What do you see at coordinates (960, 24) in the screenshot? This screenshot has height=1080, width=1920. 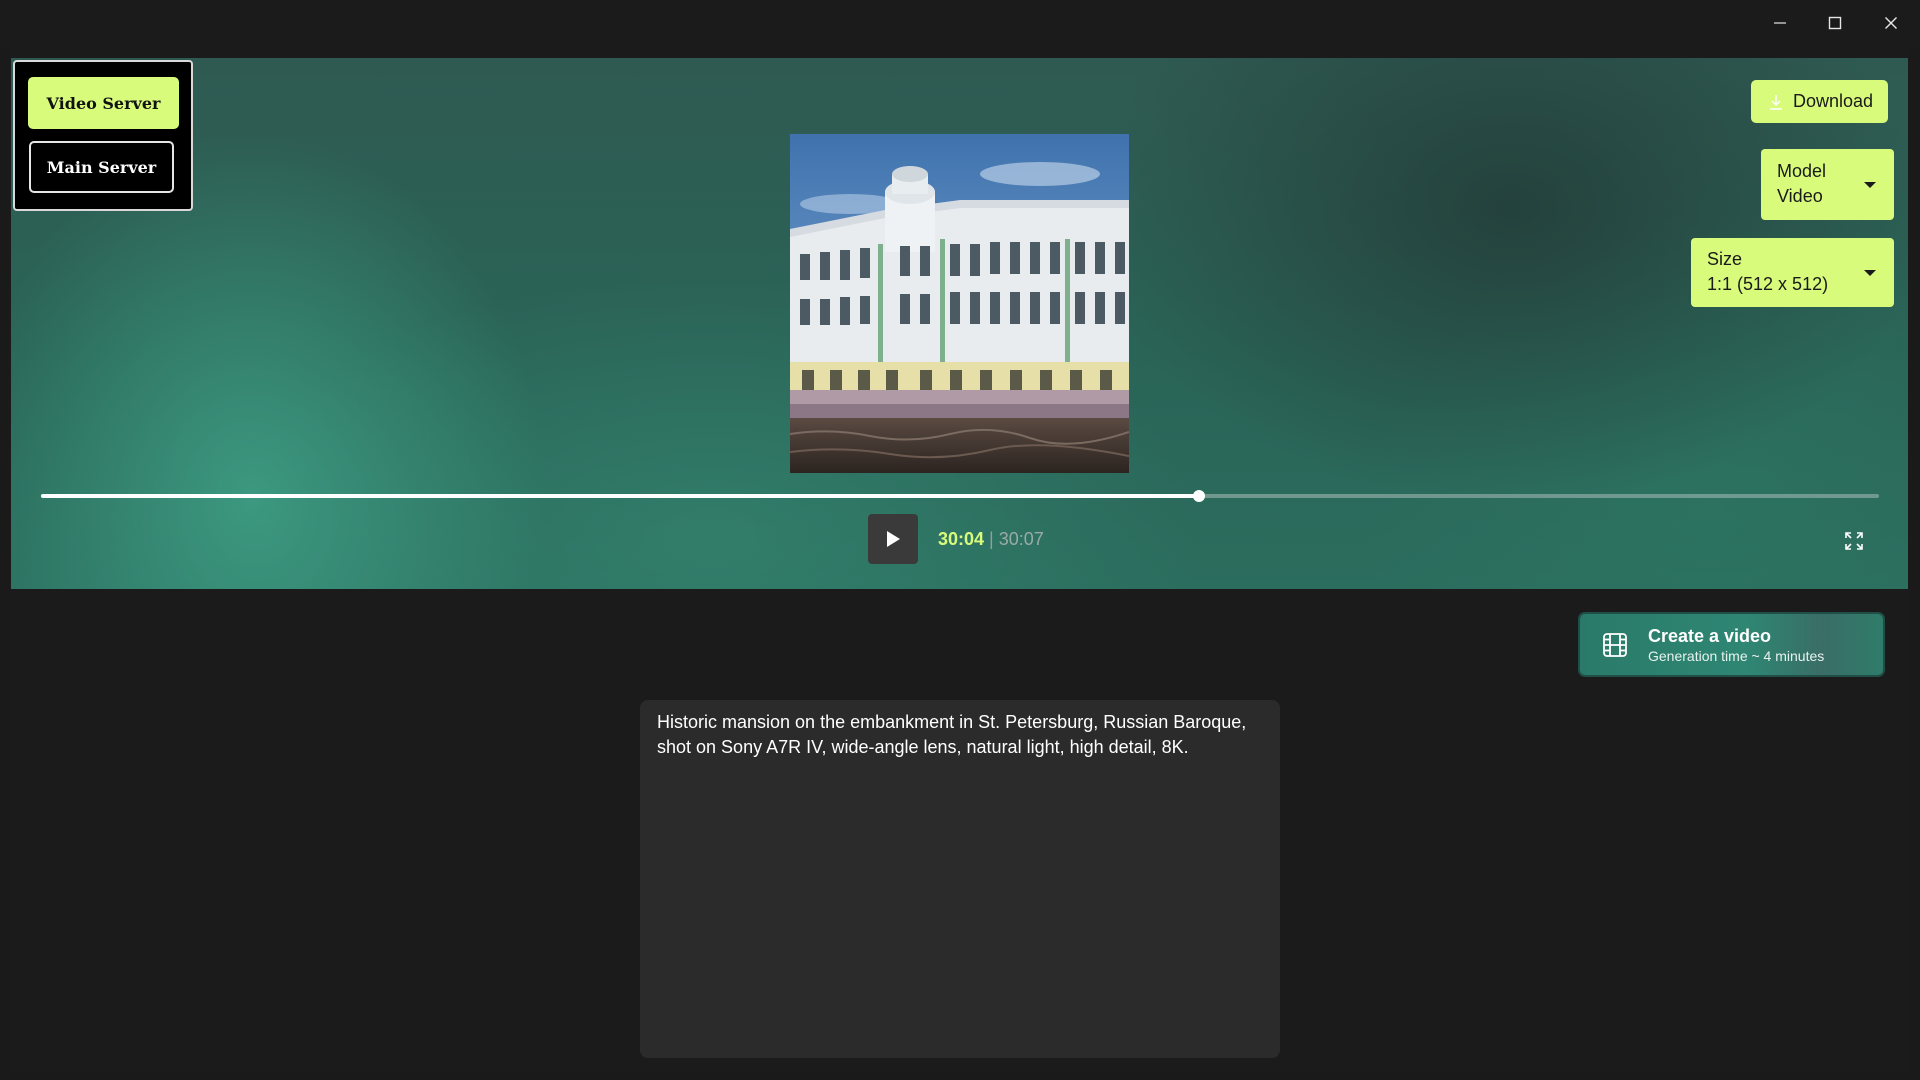 I see `title-bar` at bounding box center [960, 24].